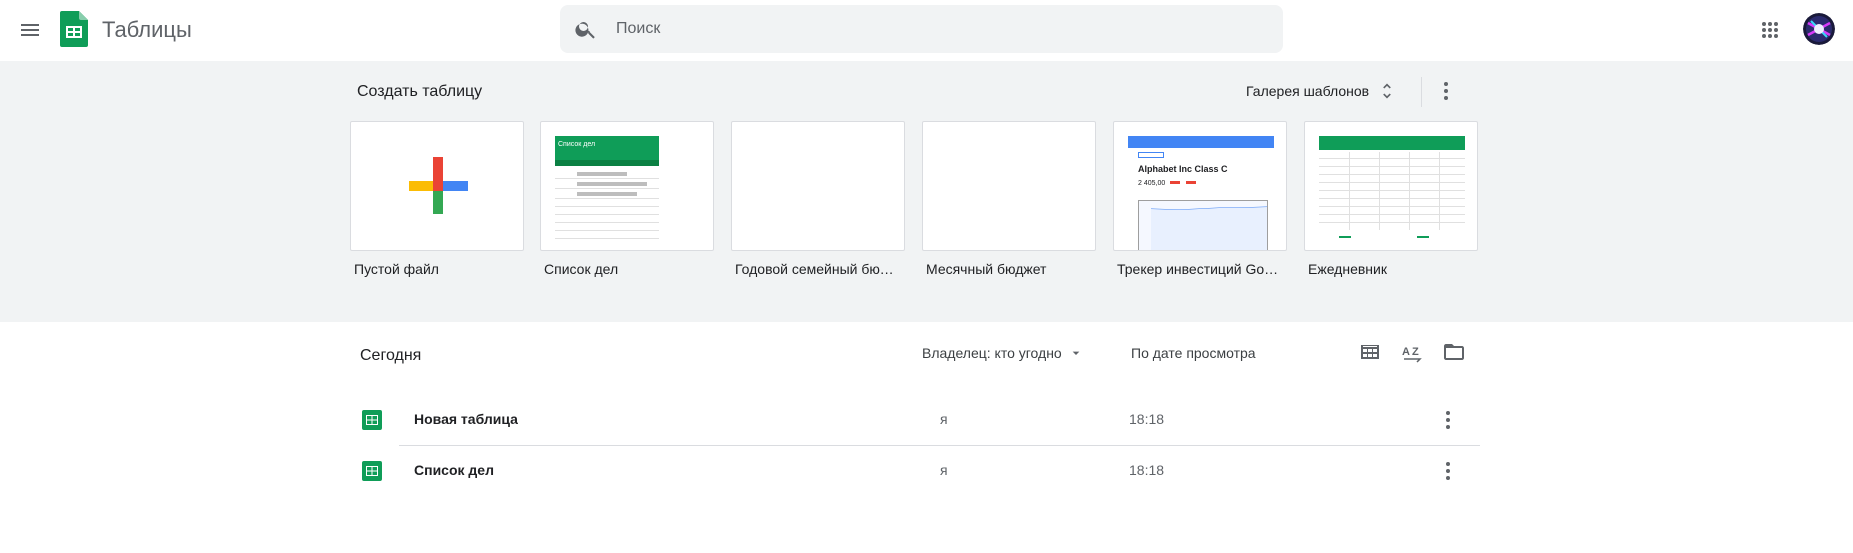 Image resolution: width=1853 pixels, height=553 pixels. I want to click on folder-icon, so click(1454, 352).